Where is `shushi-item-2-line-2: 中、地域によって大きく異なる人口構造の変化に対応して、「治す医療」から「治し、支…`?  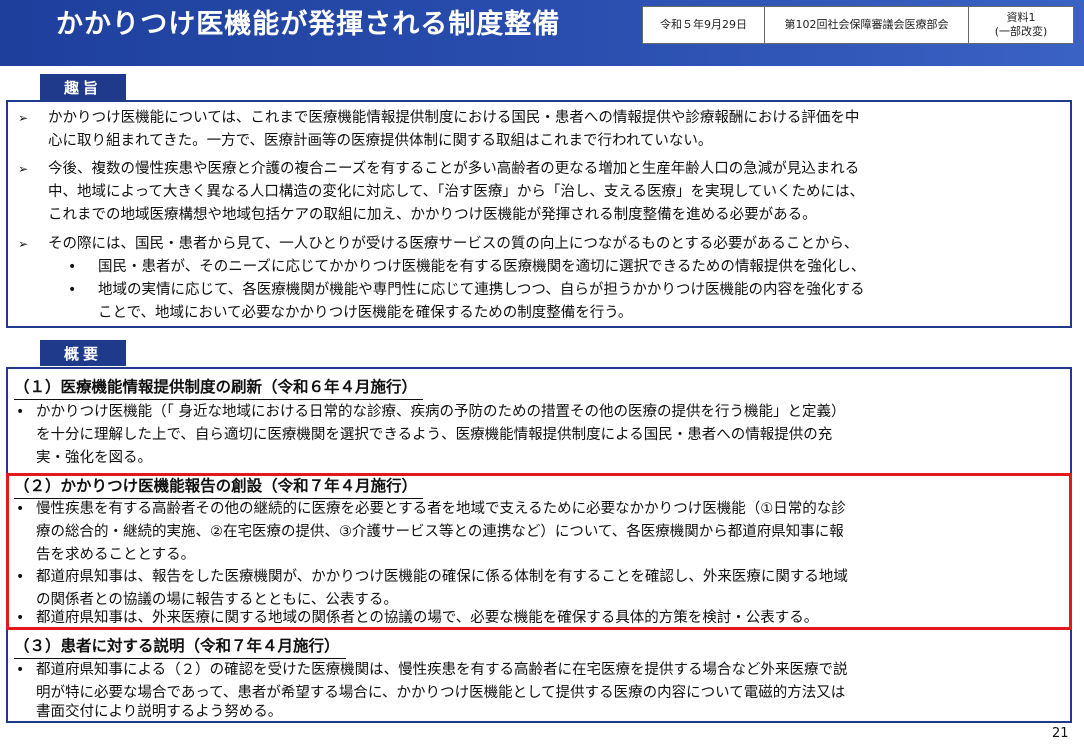 shushi-item-2-line-2: 中、地域によって大きく異なる人口構造の変化に対応して、「治す医療」から「治し、支… is located at coordinates (456, 192).